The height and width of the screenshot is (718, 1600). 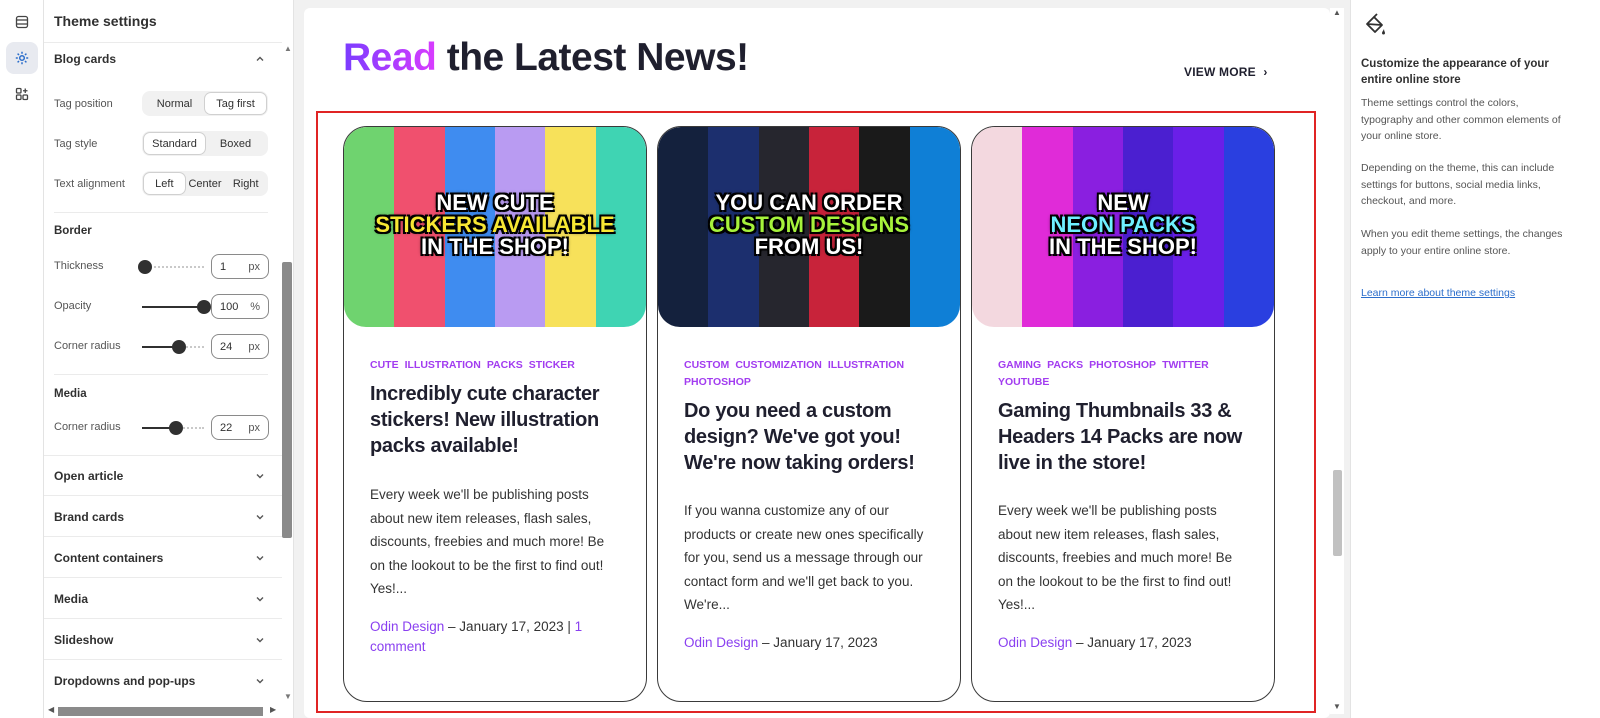 What do you see at coordinates (1337, 361) in the screenshot?
I see `preview-scrollbar: ▲ ▼` at bounding box center [1337, 361].